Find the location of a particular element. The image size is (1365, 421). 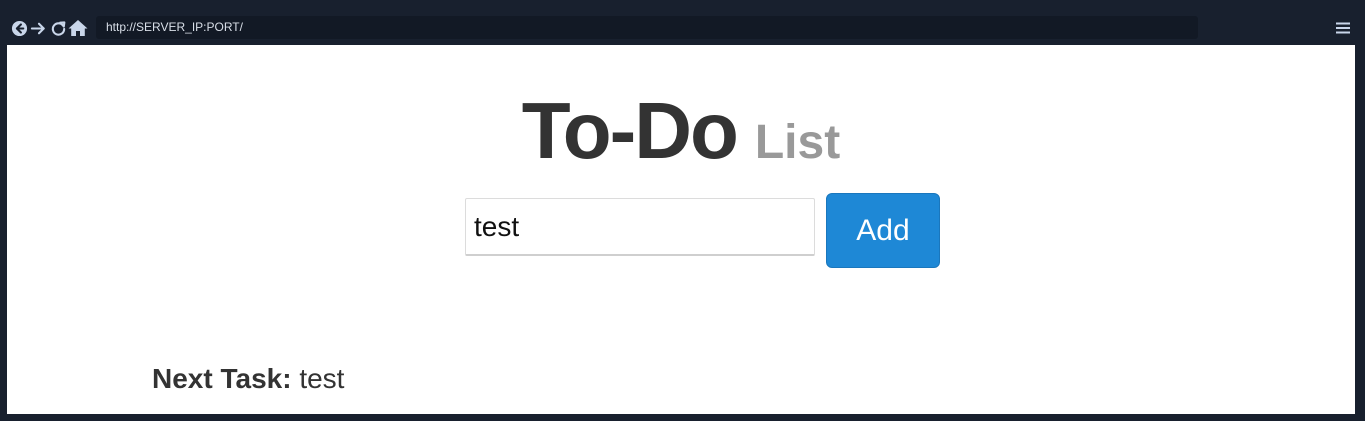

url-text: http://SERVER_IP:PORT/ is located at coordinates (174, 27).